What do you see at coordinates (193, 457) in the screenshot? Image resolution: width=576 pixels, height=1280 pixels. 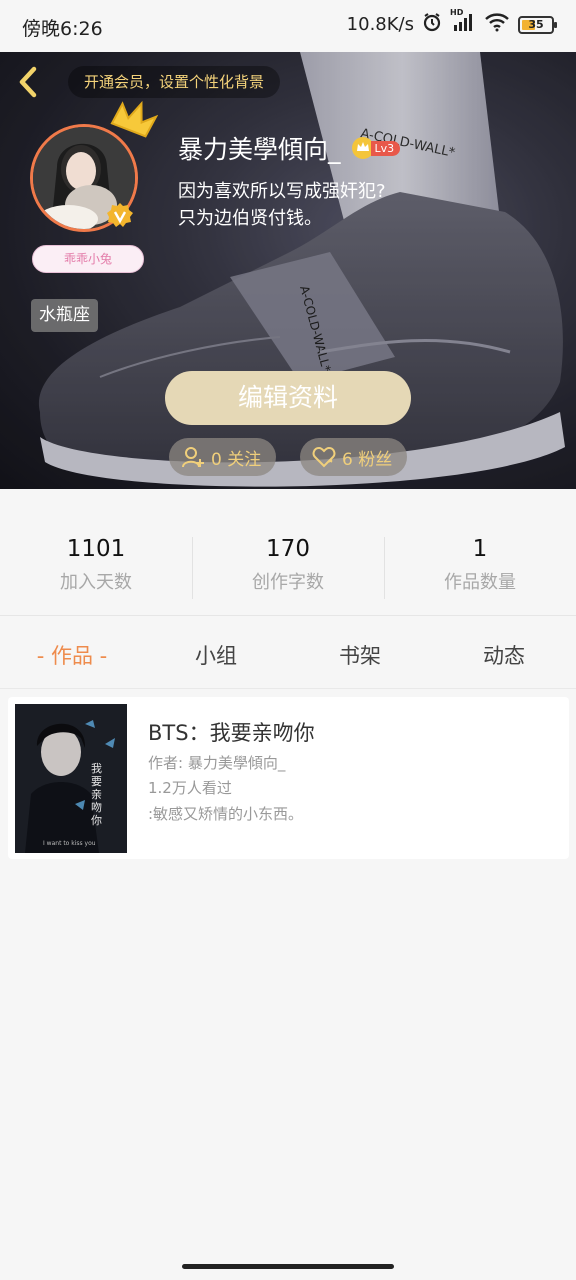 I see `add-user-icon` at bounding box center [193, 457].